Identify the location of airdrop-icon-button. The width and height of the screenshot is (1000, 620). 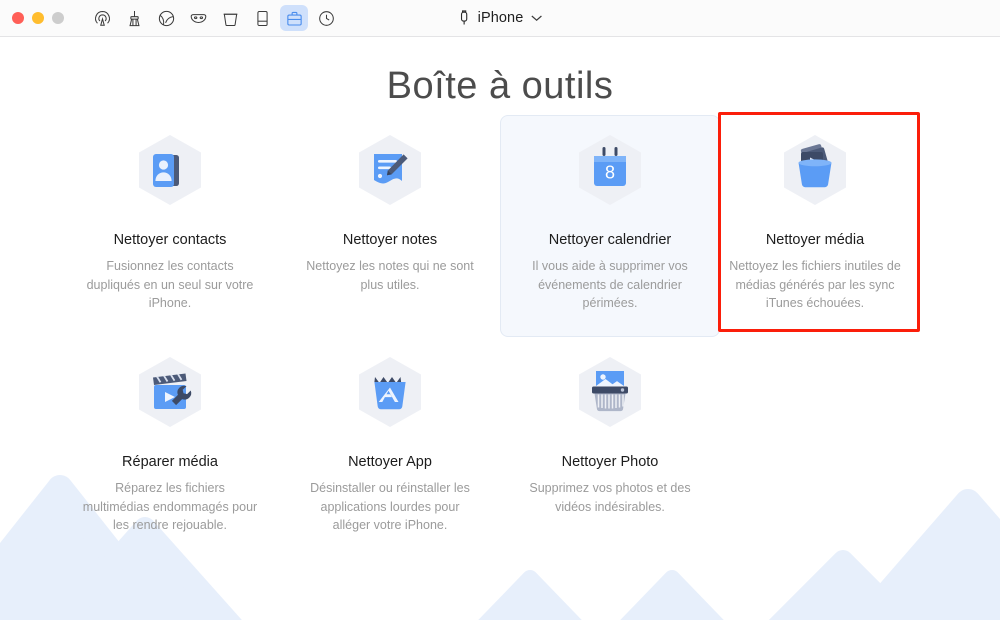
(102, 18).